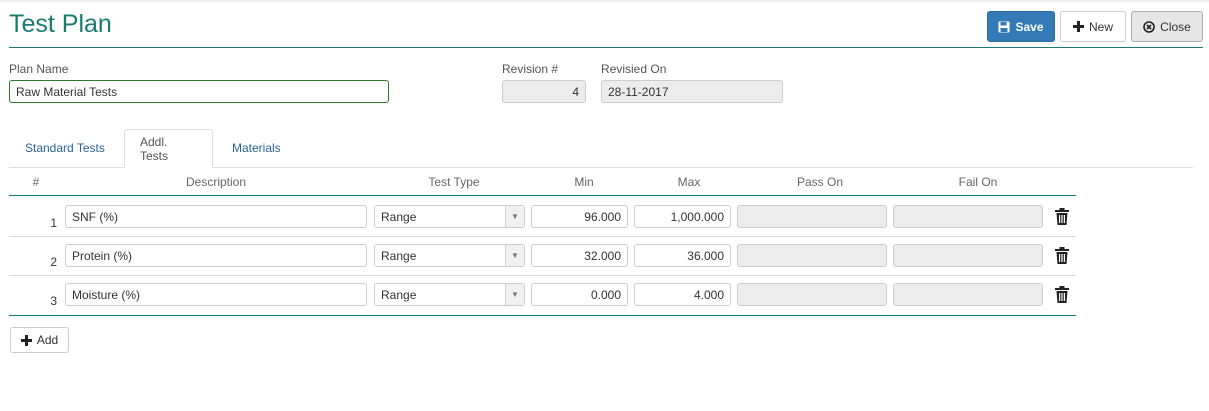  I want to click on max-input: 1,000.000, so click(682, 216).